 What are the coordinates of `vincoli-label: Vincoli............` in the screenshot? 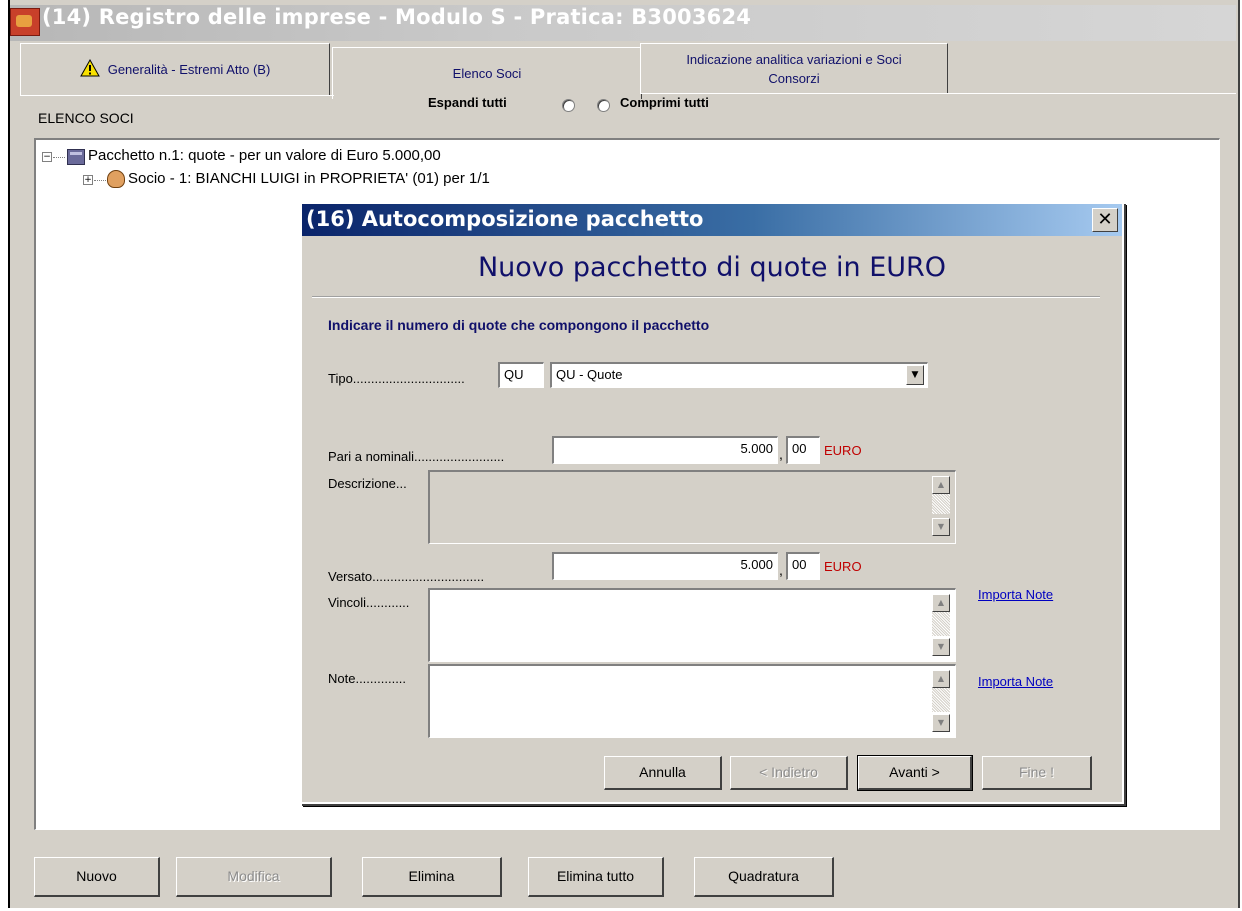 It's located at (369, 602).